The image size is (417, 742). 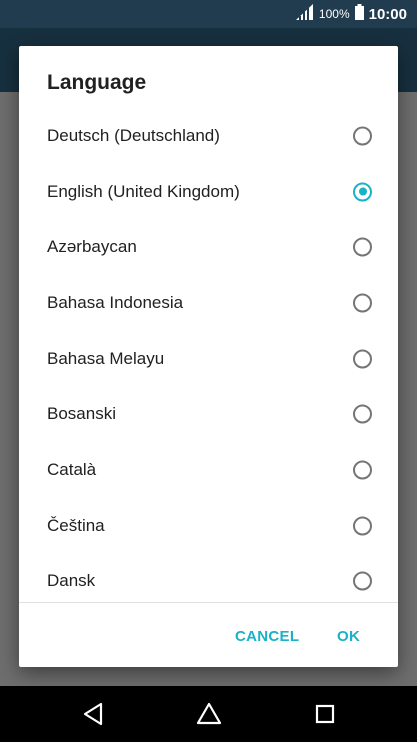 What do you see at coordinates (92, 247) in the screenshot?
I see `language-option-label: Azərbaycan` at bounding box center [92, 247].